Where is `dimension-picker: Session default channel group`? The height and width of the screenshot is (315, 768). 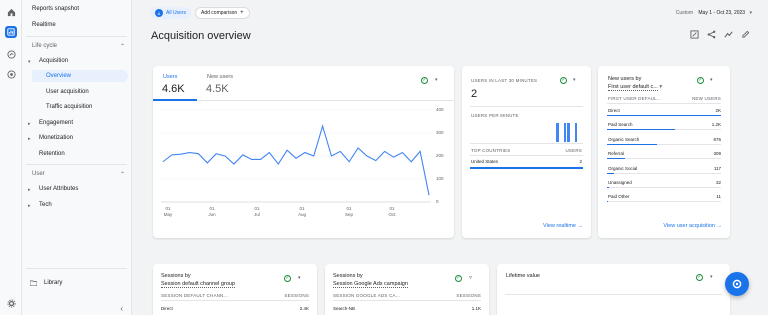
dimension-picker: Session default channel group is located at coordinates (198, 284).